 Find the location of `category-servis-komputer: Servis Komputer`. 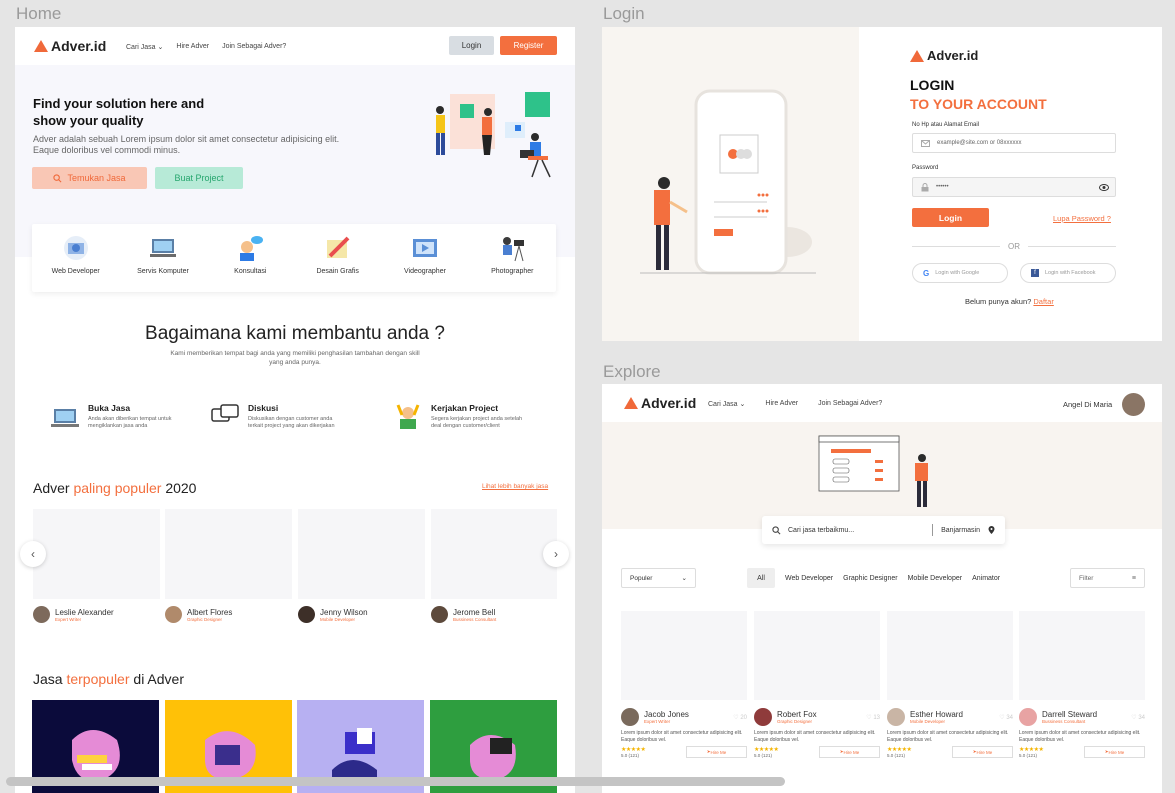

category-servis-komputer: Servis Komputer is located at coordinates (163, 263).